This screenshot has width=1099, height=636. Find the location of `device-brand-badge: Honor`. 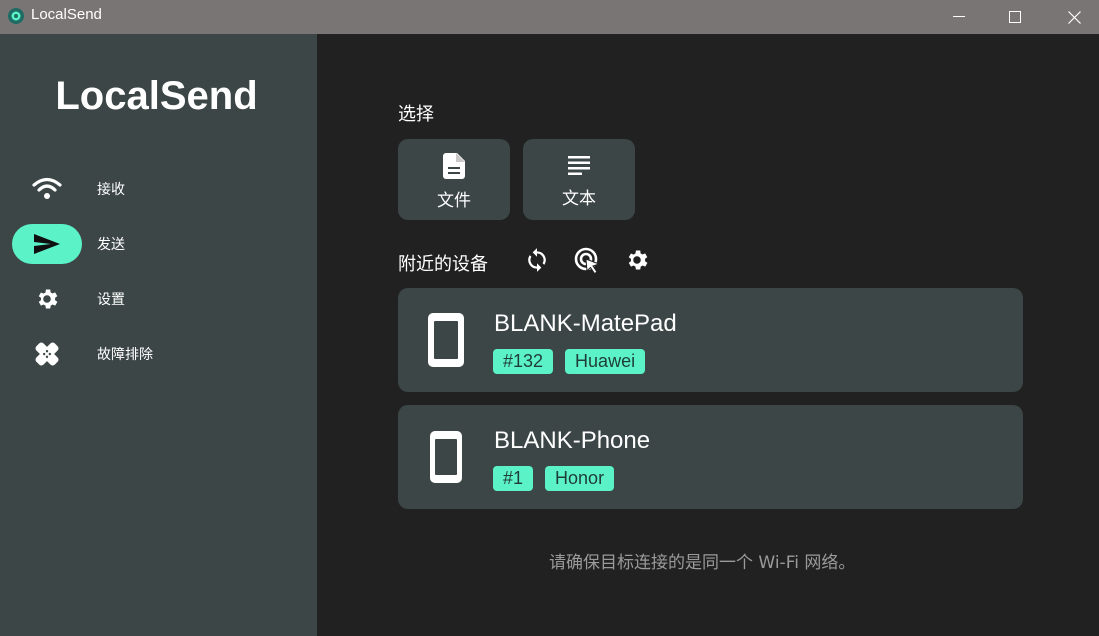

device-brand-badge: Honor is located at coordinates (580, 478).